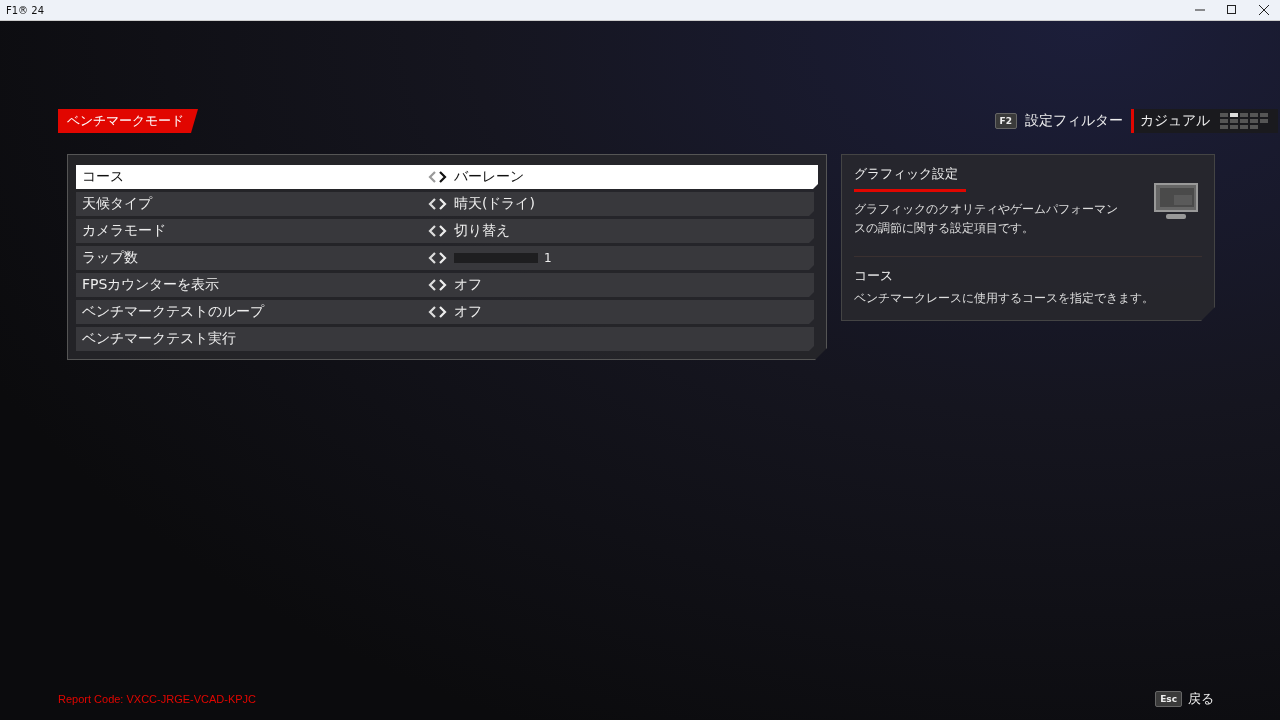  I want to click on setting-row: コース バーレーン, so click(447, 177).